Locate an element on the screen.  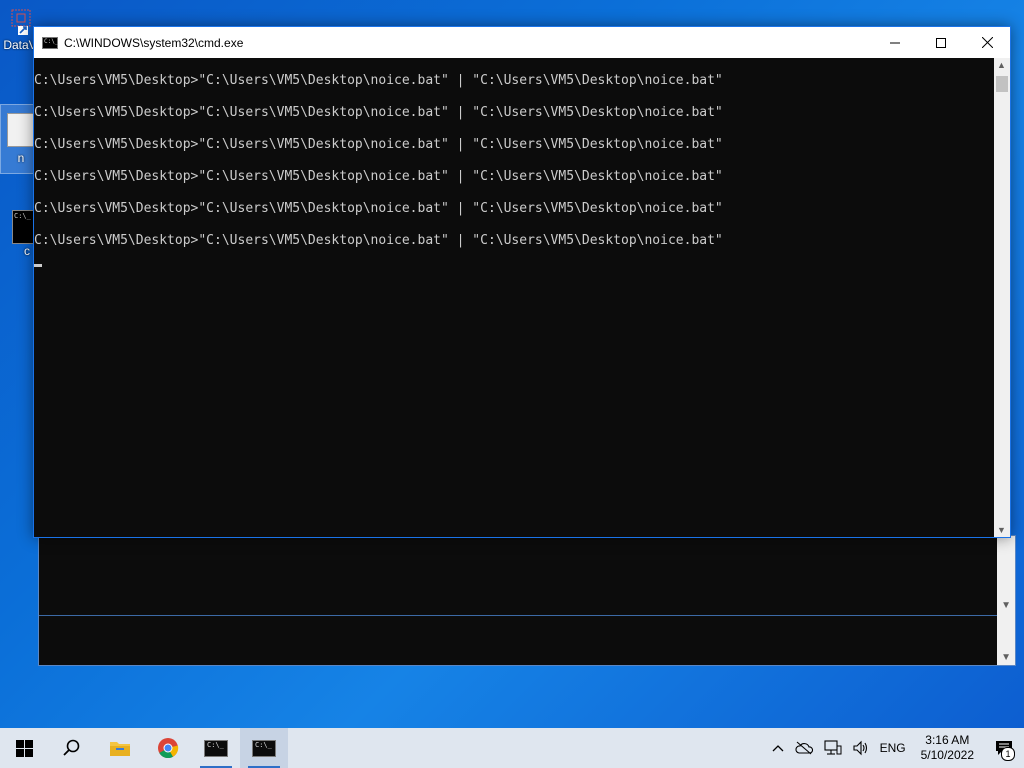
batch-file-icon is located at coordinates (21, 130).